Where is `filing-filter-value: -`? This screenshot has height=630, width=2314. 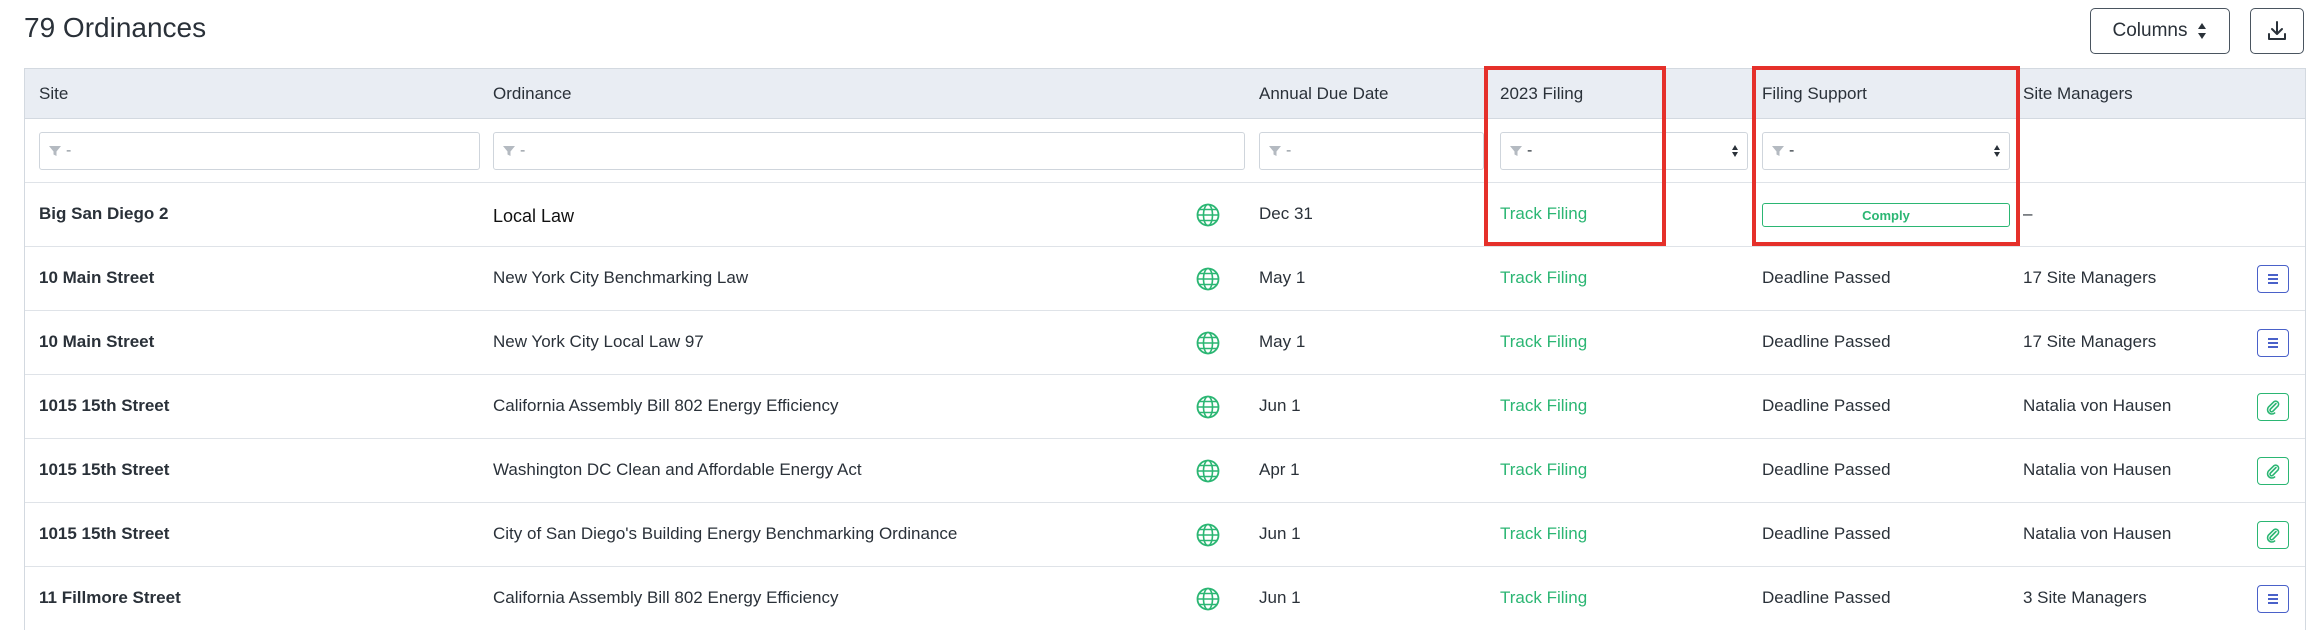
filing-filter-value: - is located at coordinates (1530, 150).